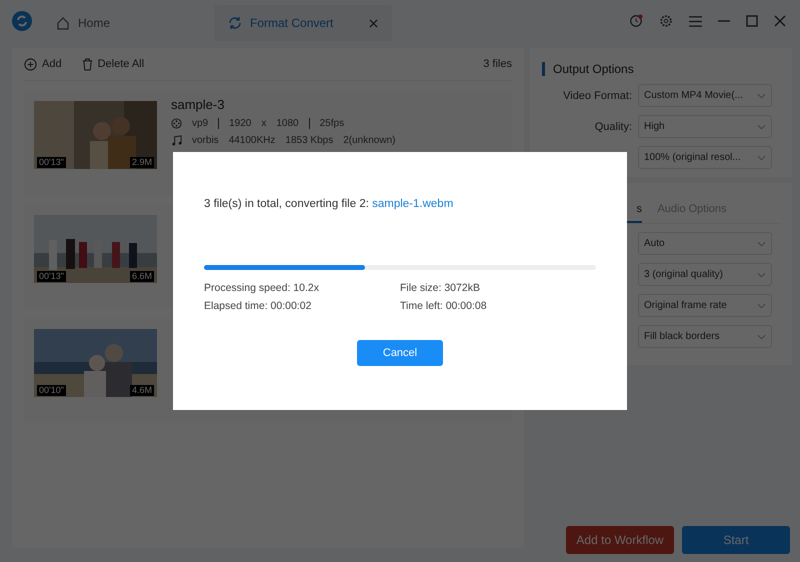 Image resolution: width=800 pixels, height=562 pixels. Describe the element at coordinates (30, 64) in the screenshot. I see `plus-icon` at that location.